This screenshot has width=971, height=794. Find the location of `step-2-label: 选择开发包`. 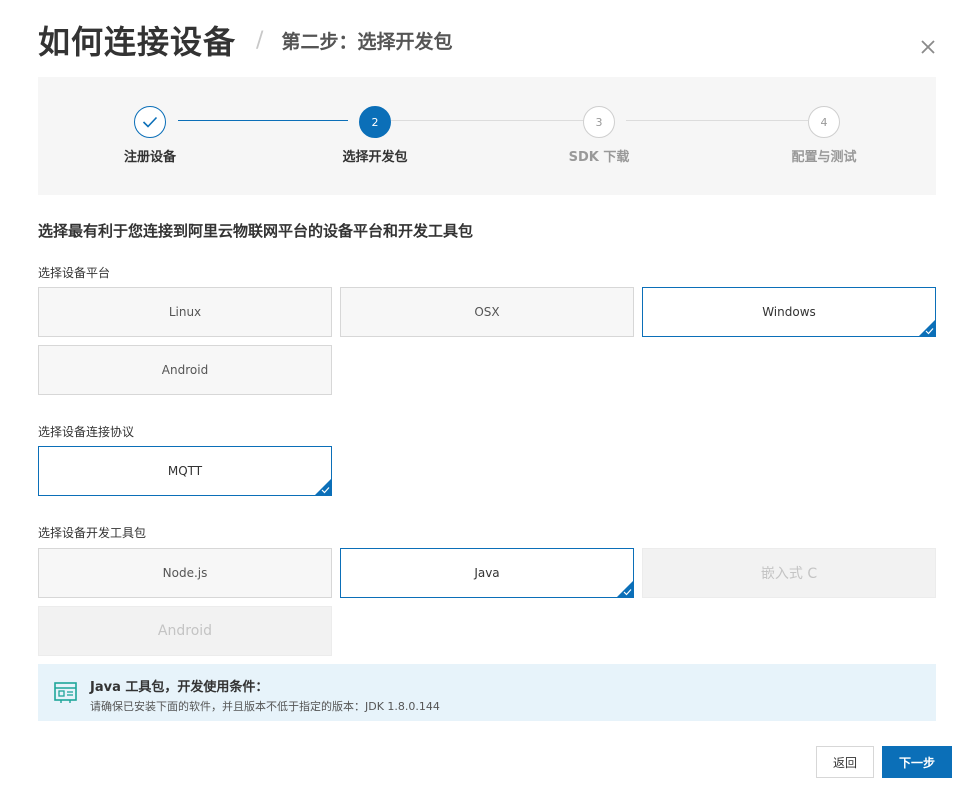

step-2-label: 选择开发包 is located at coordinates (375, 157).